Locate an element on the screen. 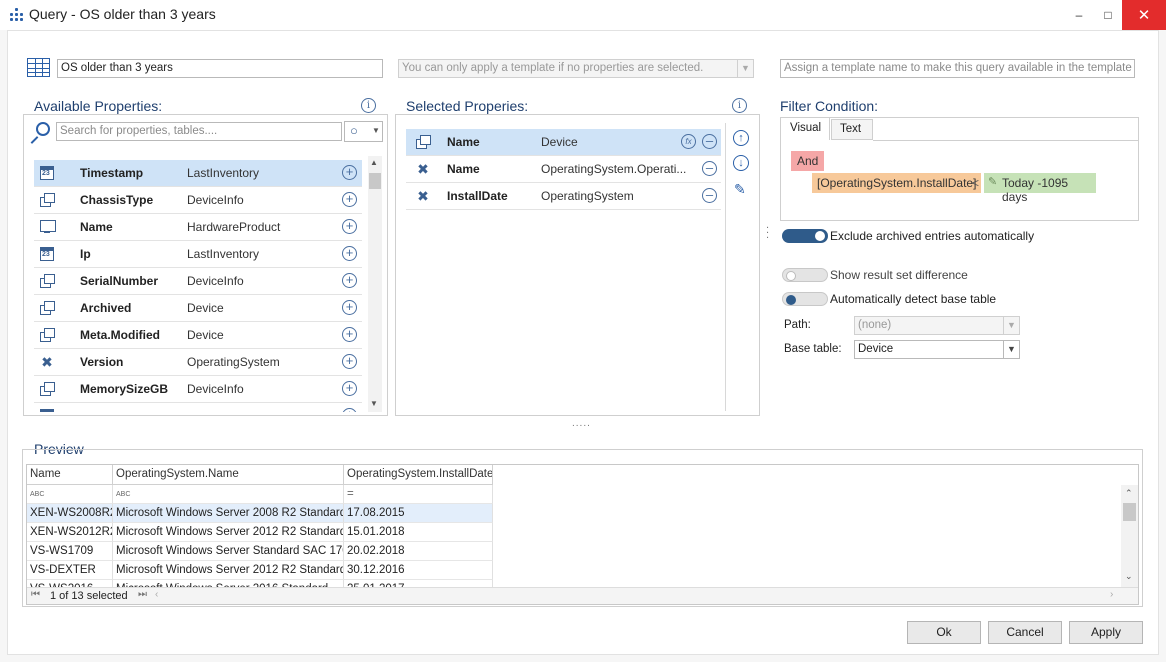 This screenshot has height=662, width=1166. list-item: 23 Timestamp LastInventory + is located at coordinates (198, 173).